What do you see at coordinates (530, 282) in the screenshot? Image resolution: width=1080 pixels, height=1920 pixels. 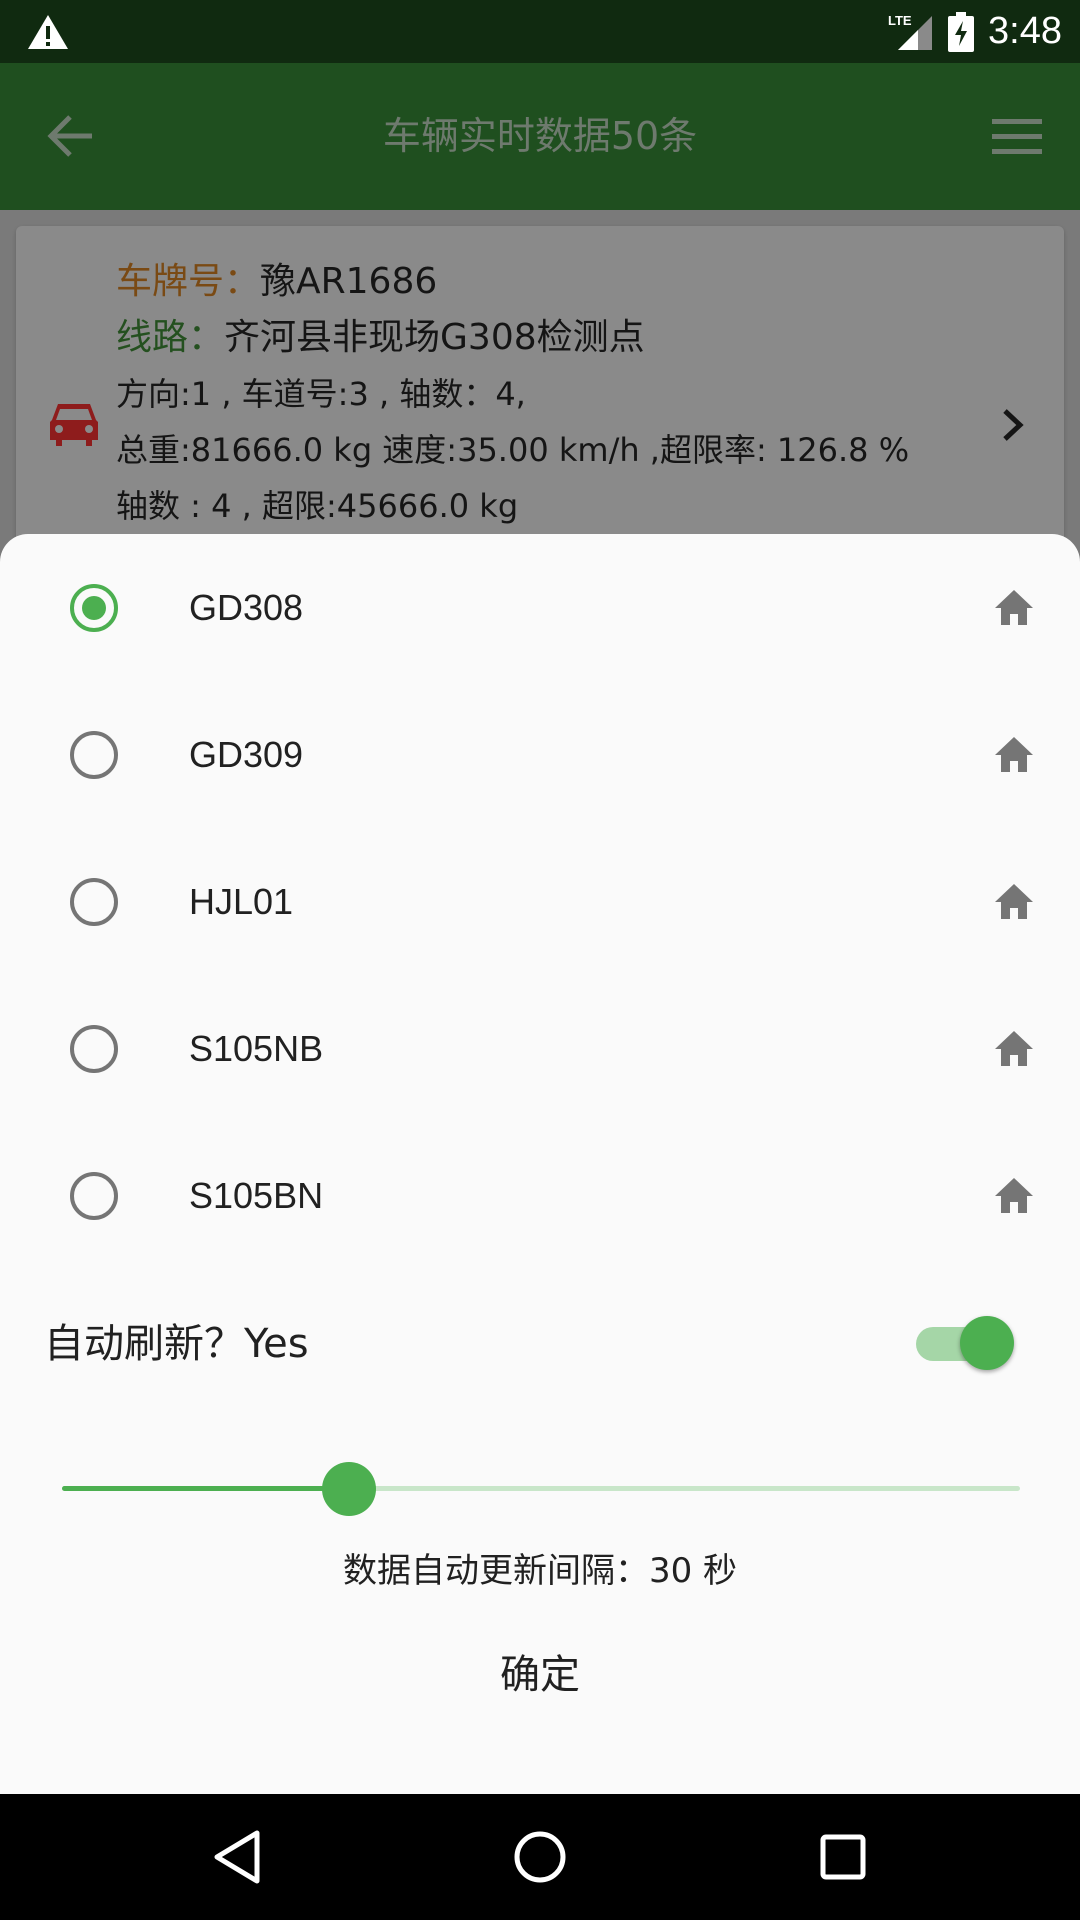 I see `plate-row: 车牌号：豫AR1686` at bounding box center [530, 282].